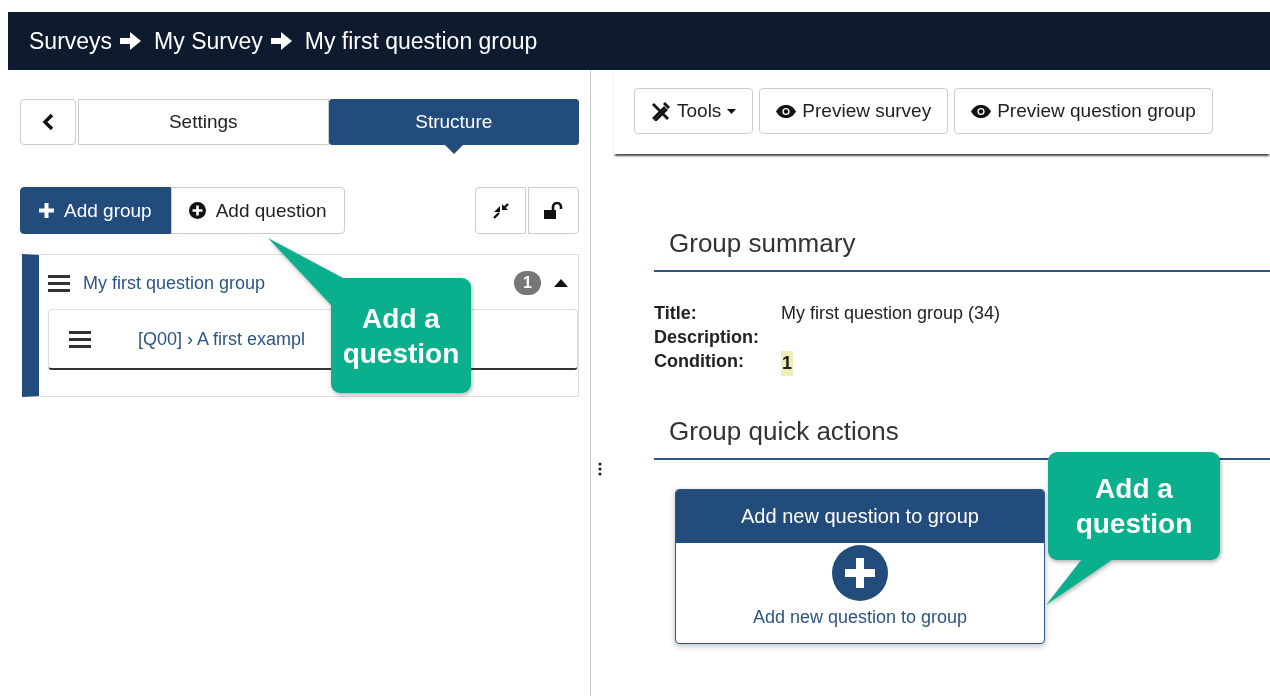  What do you see at coordinates (699, 362) in the screenshot?
I see `field-label: Condition:` at bounding box center [699, 362].